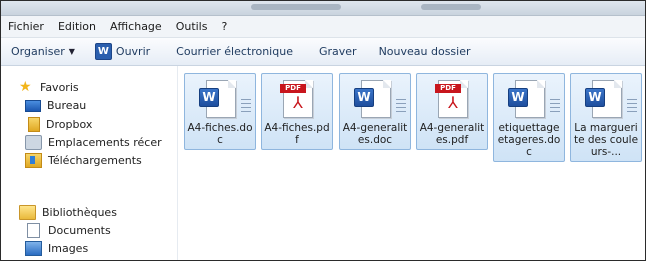  I want to click on title-bar, so click(323, 8).